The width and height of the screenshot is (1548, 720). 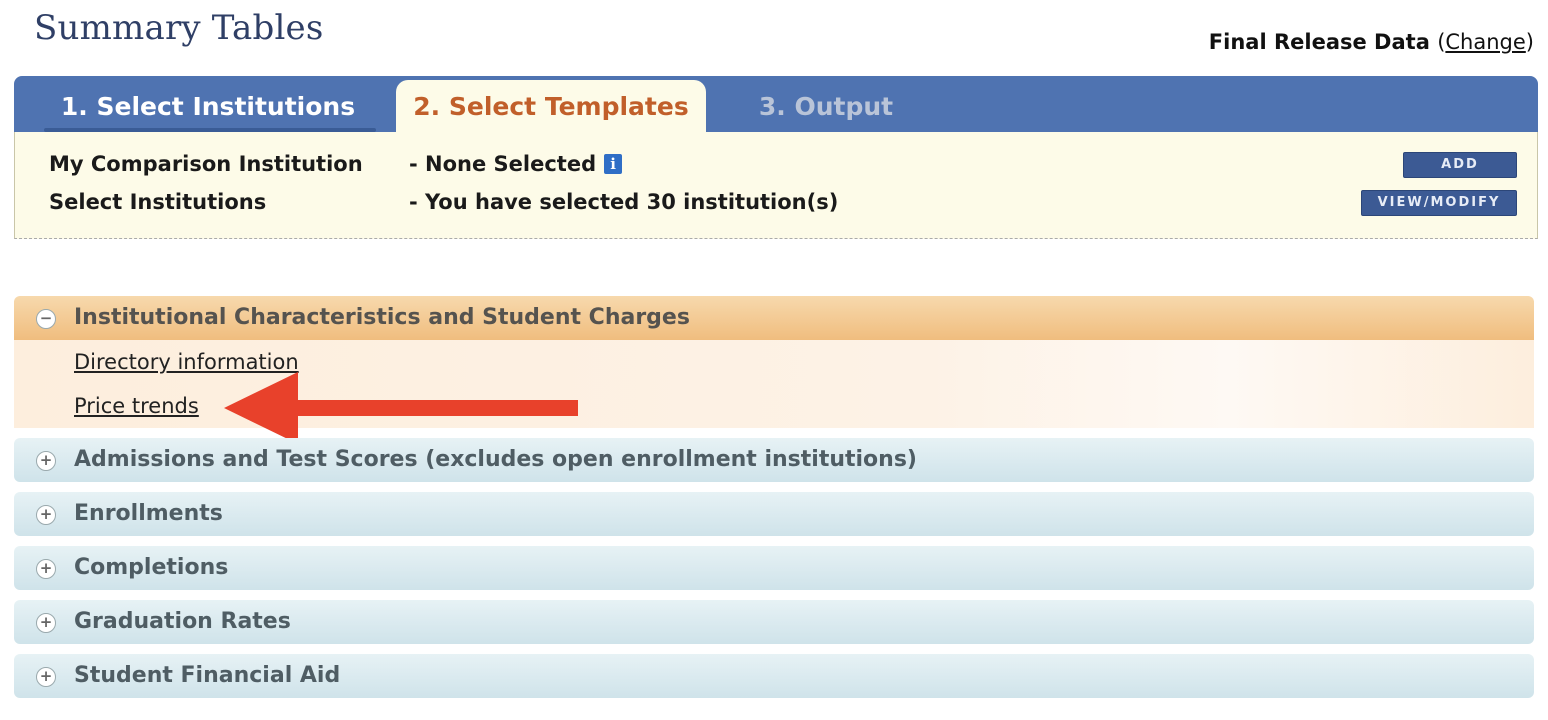 I want to click on section-enrollments: + Enrollments, so click(x=774, y=514).